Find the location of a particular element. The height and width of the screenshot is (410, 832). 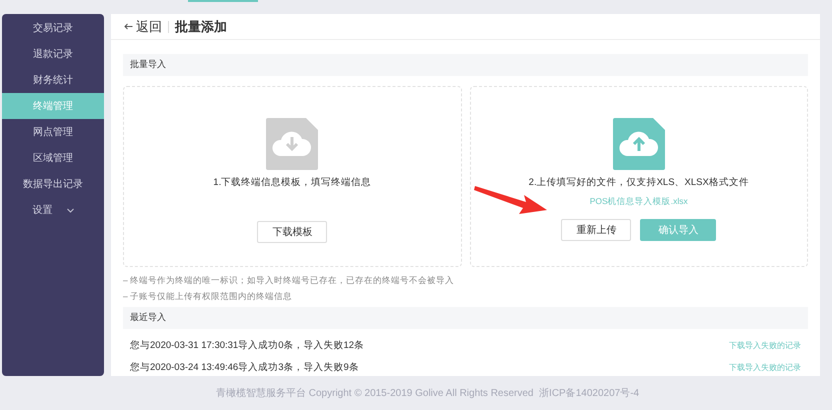

sidebar-item: 数据导出记录 is located at coordinates (53, 184).